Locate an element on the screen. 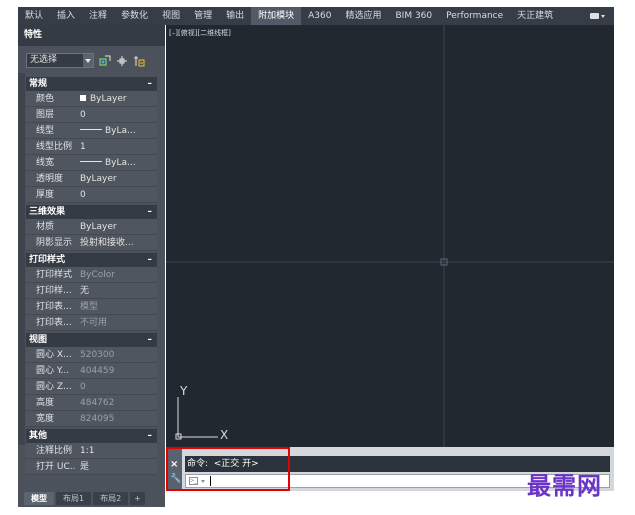 This screenshot has width=635, height=515. ribbon-tab: 插入 is located at coordinates (66, 16).